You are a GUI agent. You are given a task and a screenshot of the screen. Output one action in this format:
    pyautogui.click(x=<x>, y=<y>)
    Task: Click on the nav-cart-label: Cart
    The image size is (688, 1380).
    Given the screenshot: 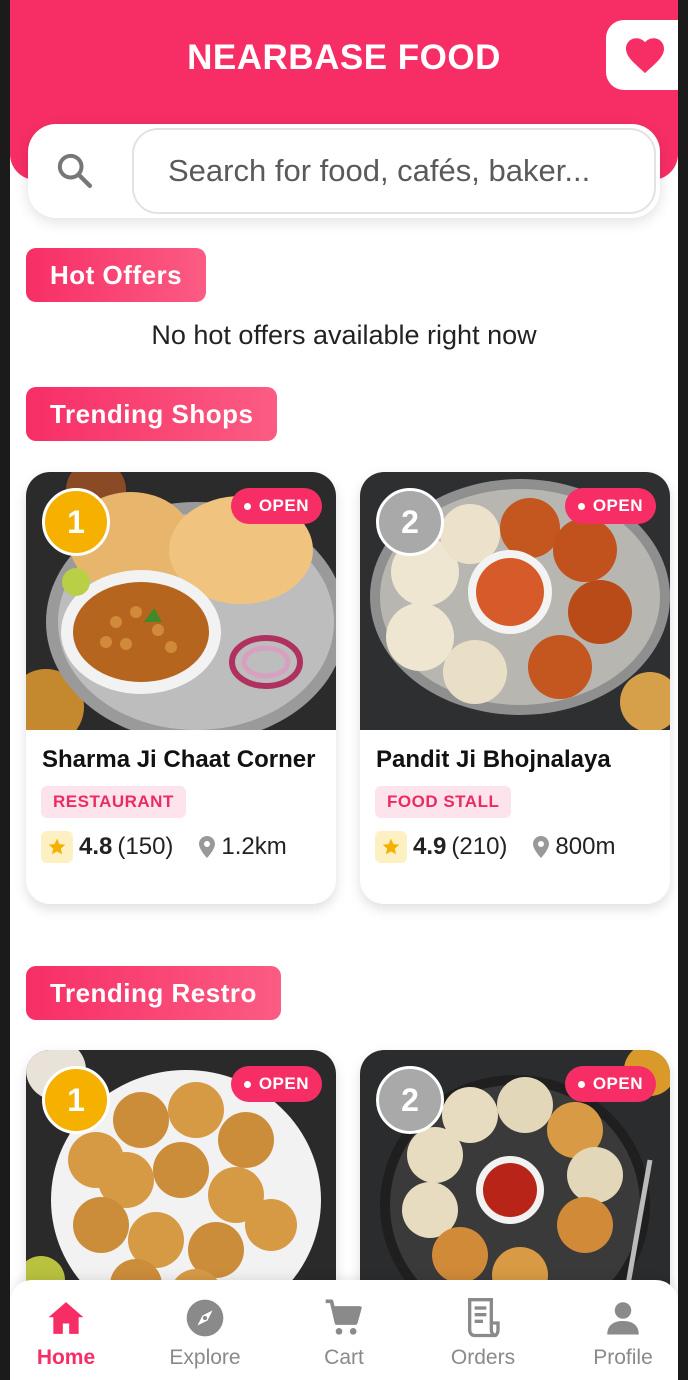 What is the action you would take?
    pyautogui.click(x=344, y=1357)
    